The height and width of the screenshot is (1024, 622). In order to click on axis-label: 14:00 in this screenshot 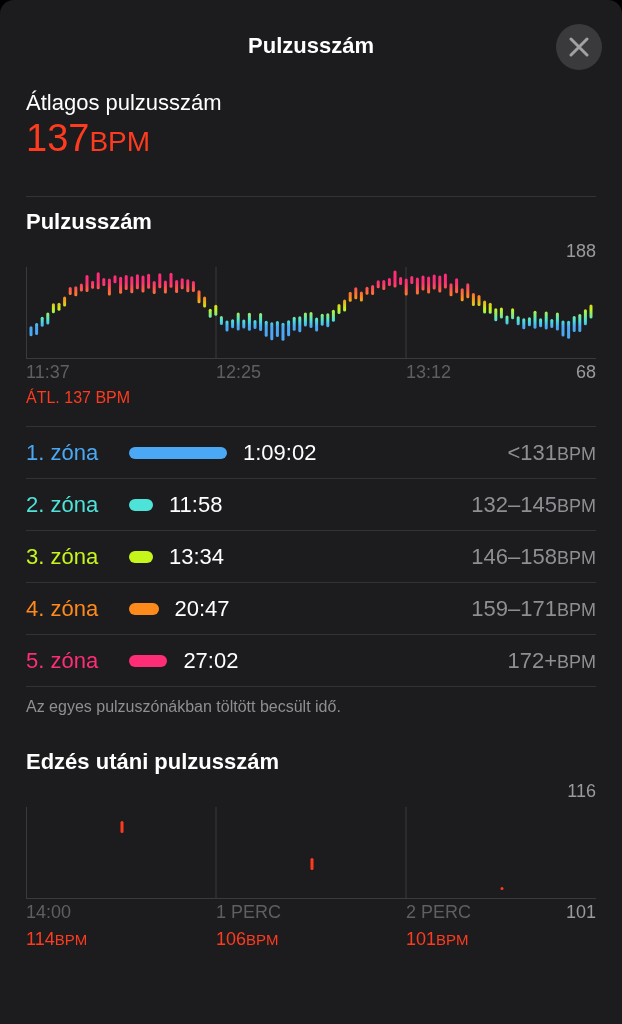, I will do `click(49, 912)`.